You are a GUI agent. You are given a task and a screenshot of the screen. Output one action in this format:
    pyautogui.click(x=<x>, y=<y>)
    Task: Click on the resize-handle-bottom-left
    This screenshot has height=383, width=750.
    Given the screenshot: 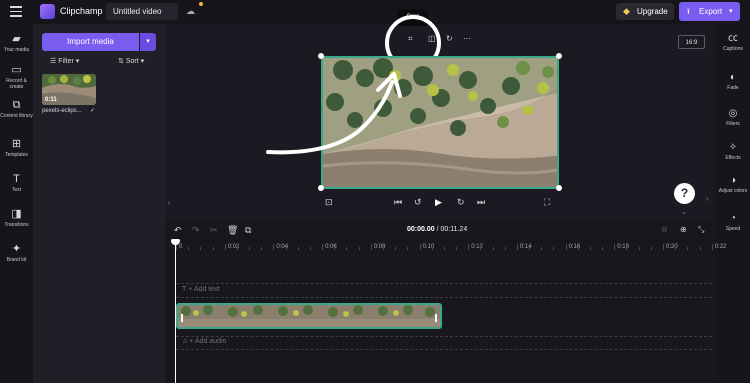 What is the action you would take?
    pyautogui.click(x=321, y=188)
    